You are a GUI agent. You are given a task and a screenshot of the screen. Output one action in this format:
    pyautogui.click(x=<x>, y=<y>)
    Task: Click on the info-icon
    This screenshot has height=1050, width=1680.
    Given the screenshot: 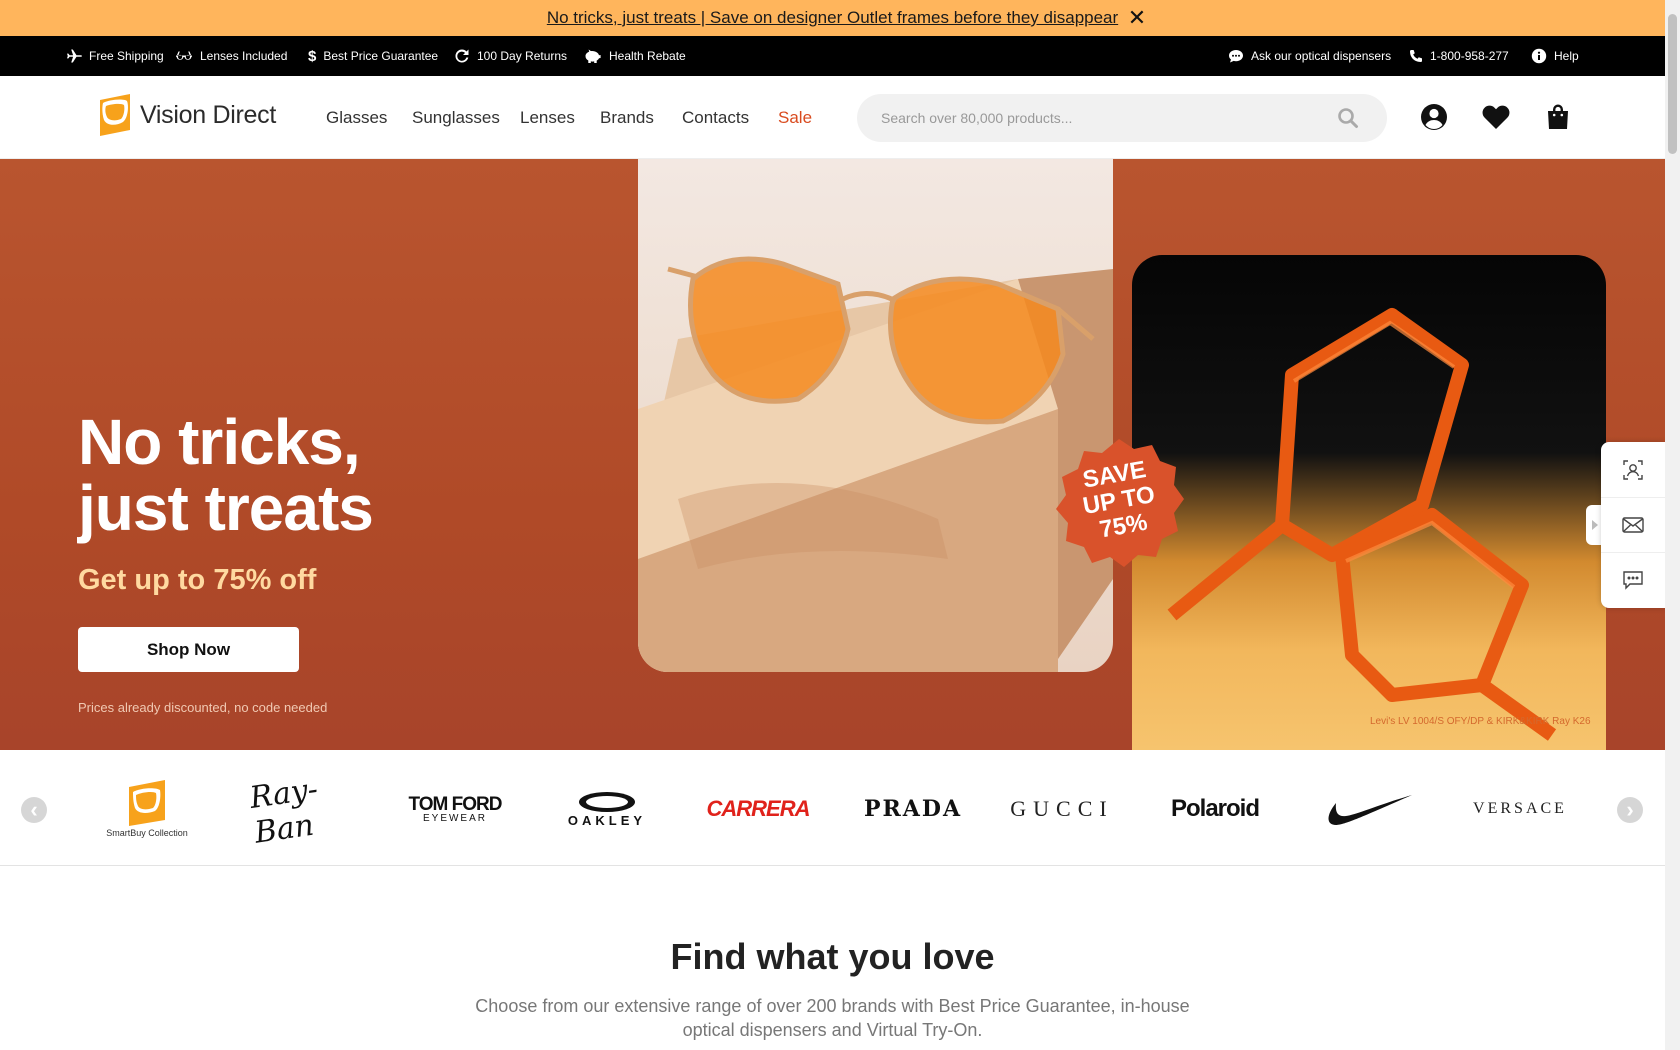 What is the action you would take?
    pyautogui.click(x=1539, y=56)
    